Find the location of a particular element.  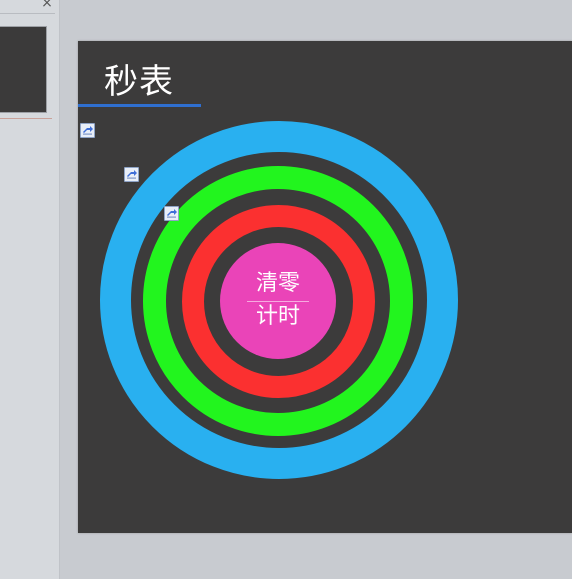

reset-timer-button: 清零 计时 is located at coordinates (278, 301).